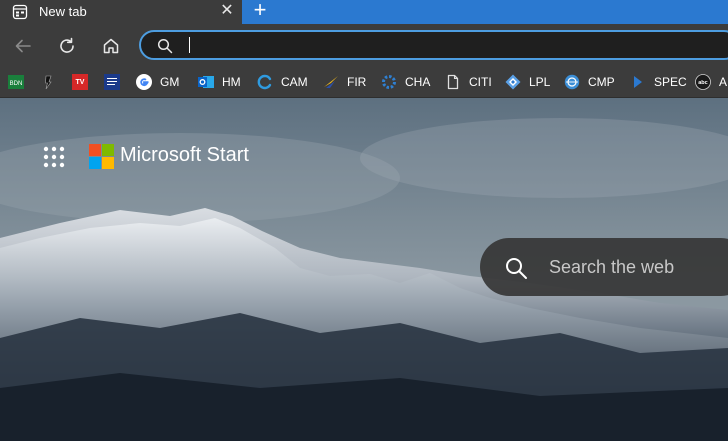 This screenshot has height=441, width=728. I want to click on refresh-button, so click(67, 46).